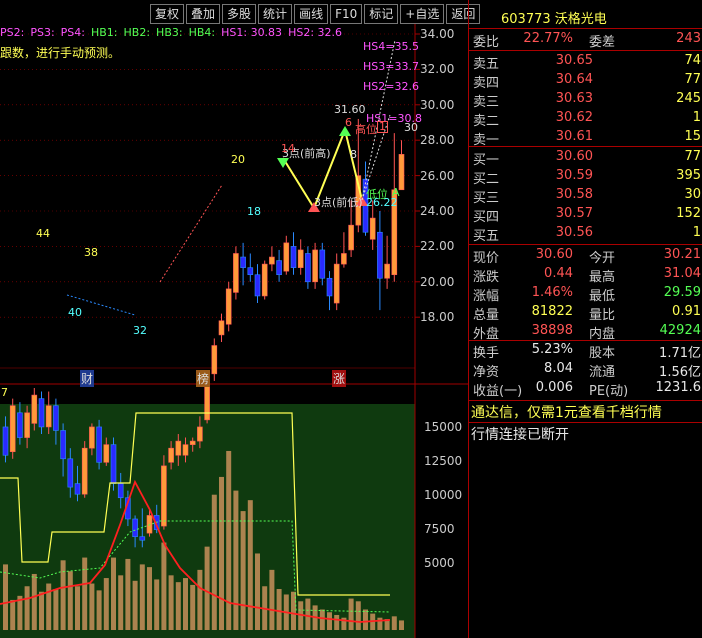  Describe the element at coordinates (486, 315) in the screenshot. I see `row-label: 总量` at that location.